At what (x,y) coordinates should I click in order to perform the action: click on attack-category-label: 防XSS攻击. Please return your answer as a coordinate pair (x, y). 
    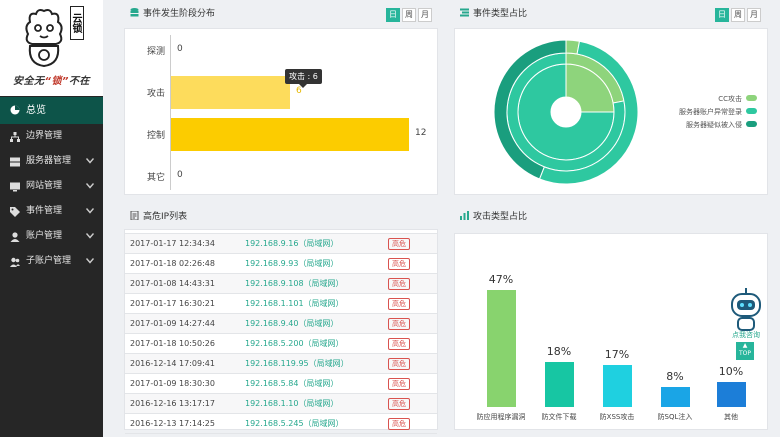
    Looking at the image, I should click on (617, 417).